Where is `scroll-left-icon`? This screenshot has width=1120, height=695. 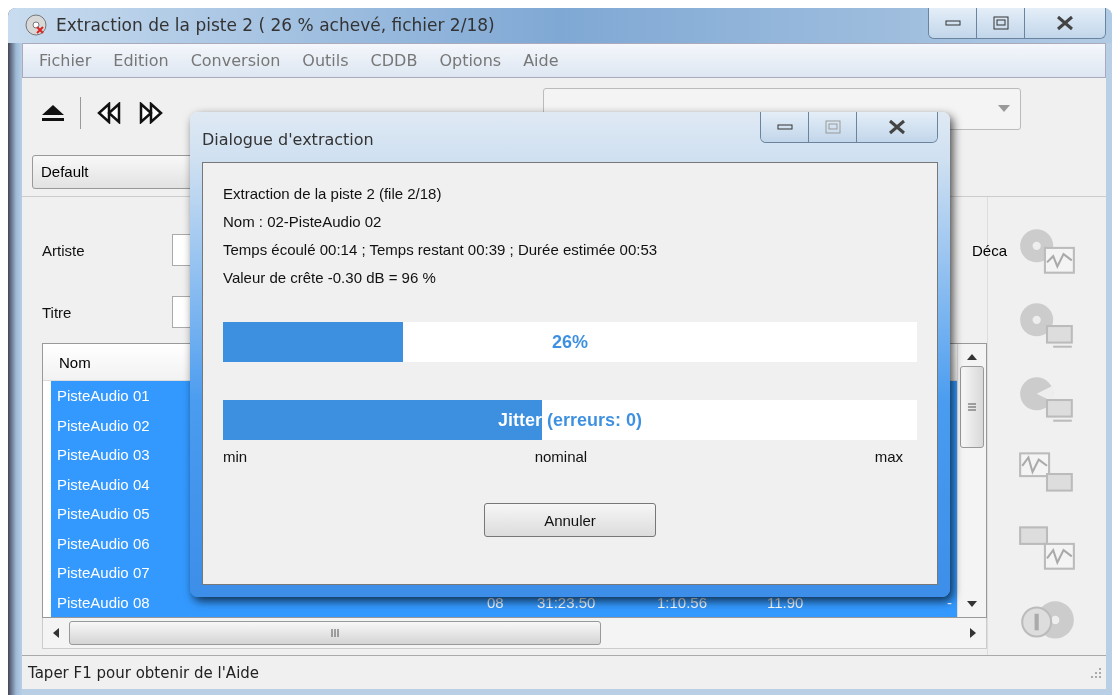
scroll-left-icon is located at coordinates (56, 633).